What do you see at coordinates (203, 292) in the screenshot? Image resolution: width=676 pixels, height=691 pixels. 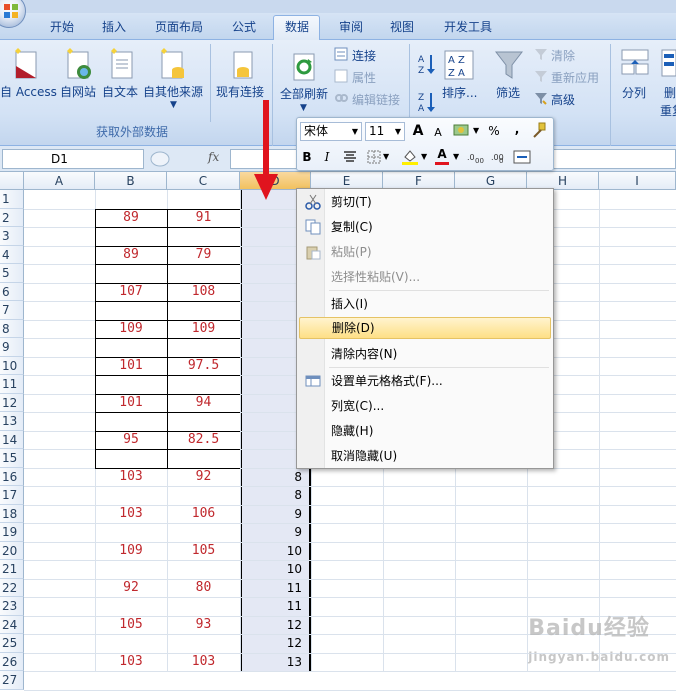 I see `cell-value: 108` at bounding box center [203, 292].